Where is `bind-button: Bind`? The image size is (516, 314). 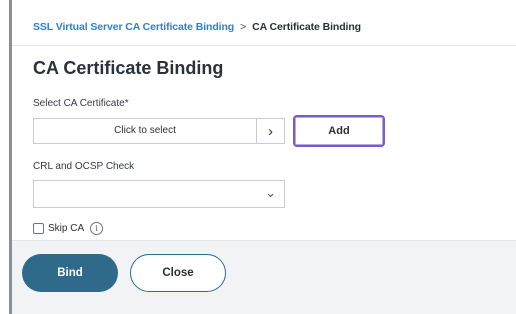 bind-button: Bind is located at coordinates (70, 273).